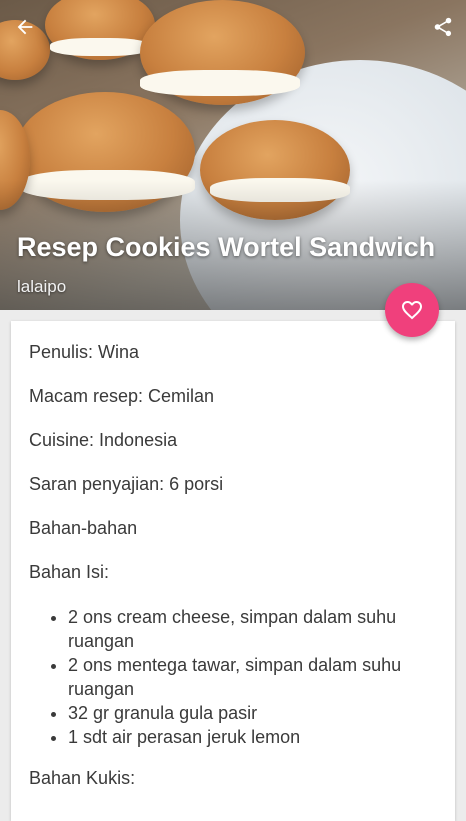 This screenshot has width=466, height=821. What do you see at coordinates (226, 247) in the screenshot?
I see `recipe-title: Resep Cookies Wortel Sandwich` at bounding box center [226, 247].